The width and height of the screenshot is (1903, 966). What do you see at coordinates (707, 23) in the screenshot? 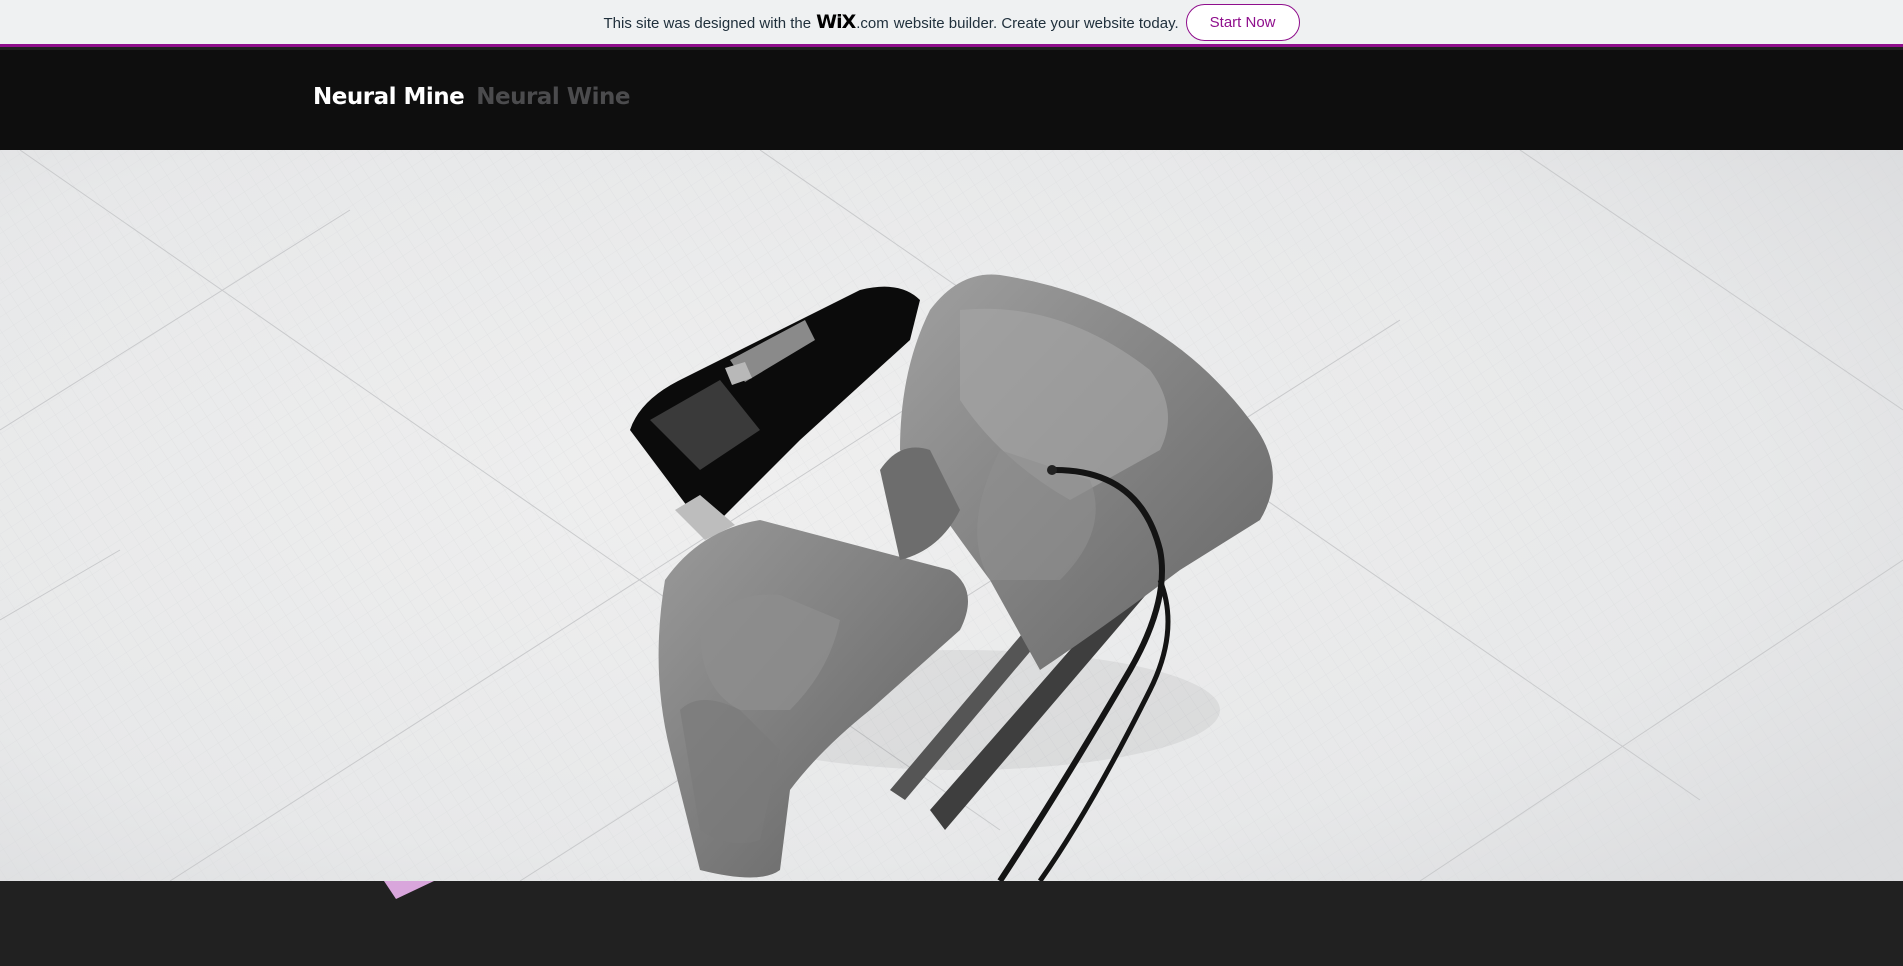
I see `banner-text-before: This site was designed with the` at bounding box center [707, 23].